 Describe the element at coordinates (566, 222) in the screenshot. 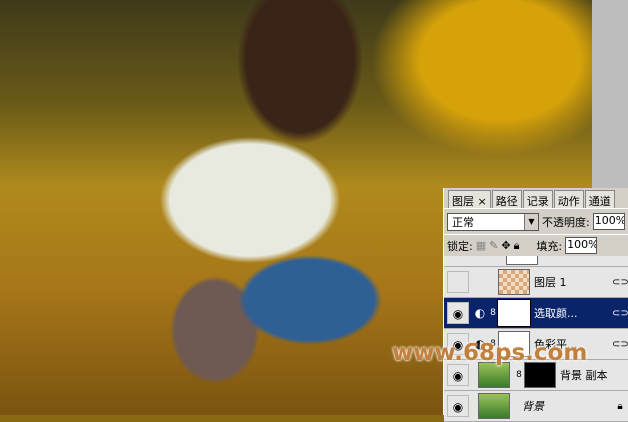

I see `opacity-label: 不透明度:` at that location.